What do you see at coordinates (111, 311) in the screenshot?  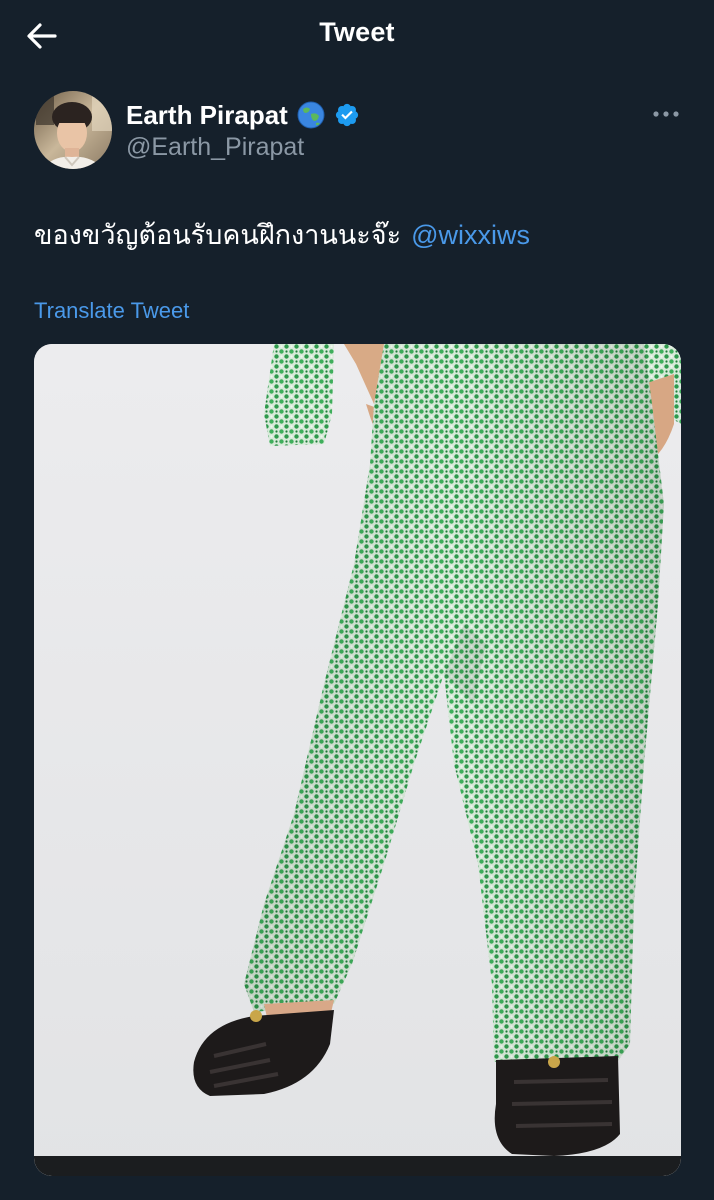 I see `translate-tweet-link: Translate Tweet` at bounding box center [111, 311].